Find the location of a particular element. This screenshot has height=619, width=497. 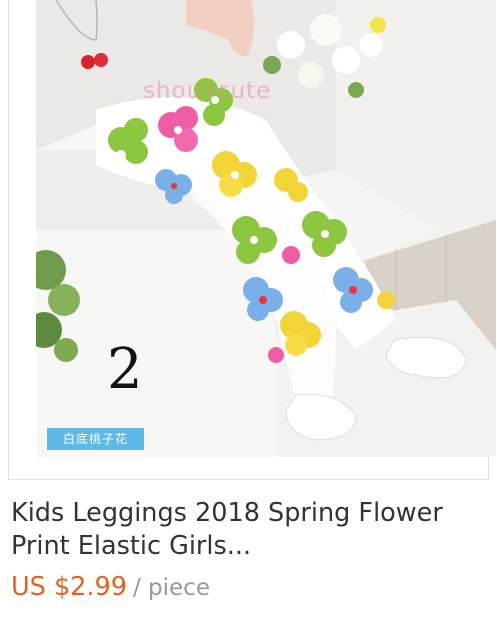

product-price: US $2.99 is located at coordinates (69, 587).